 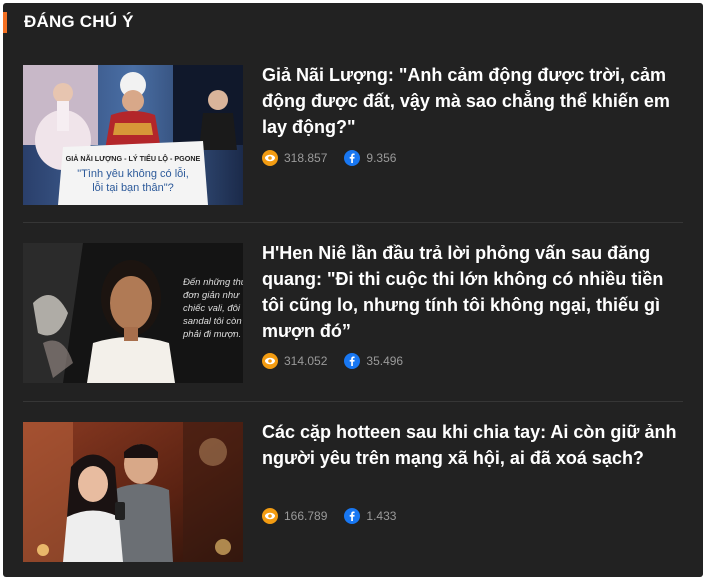 I want to click on thumb-caption-line1: "Tình yêu không có lỗi,, so click(x=133, y=173).